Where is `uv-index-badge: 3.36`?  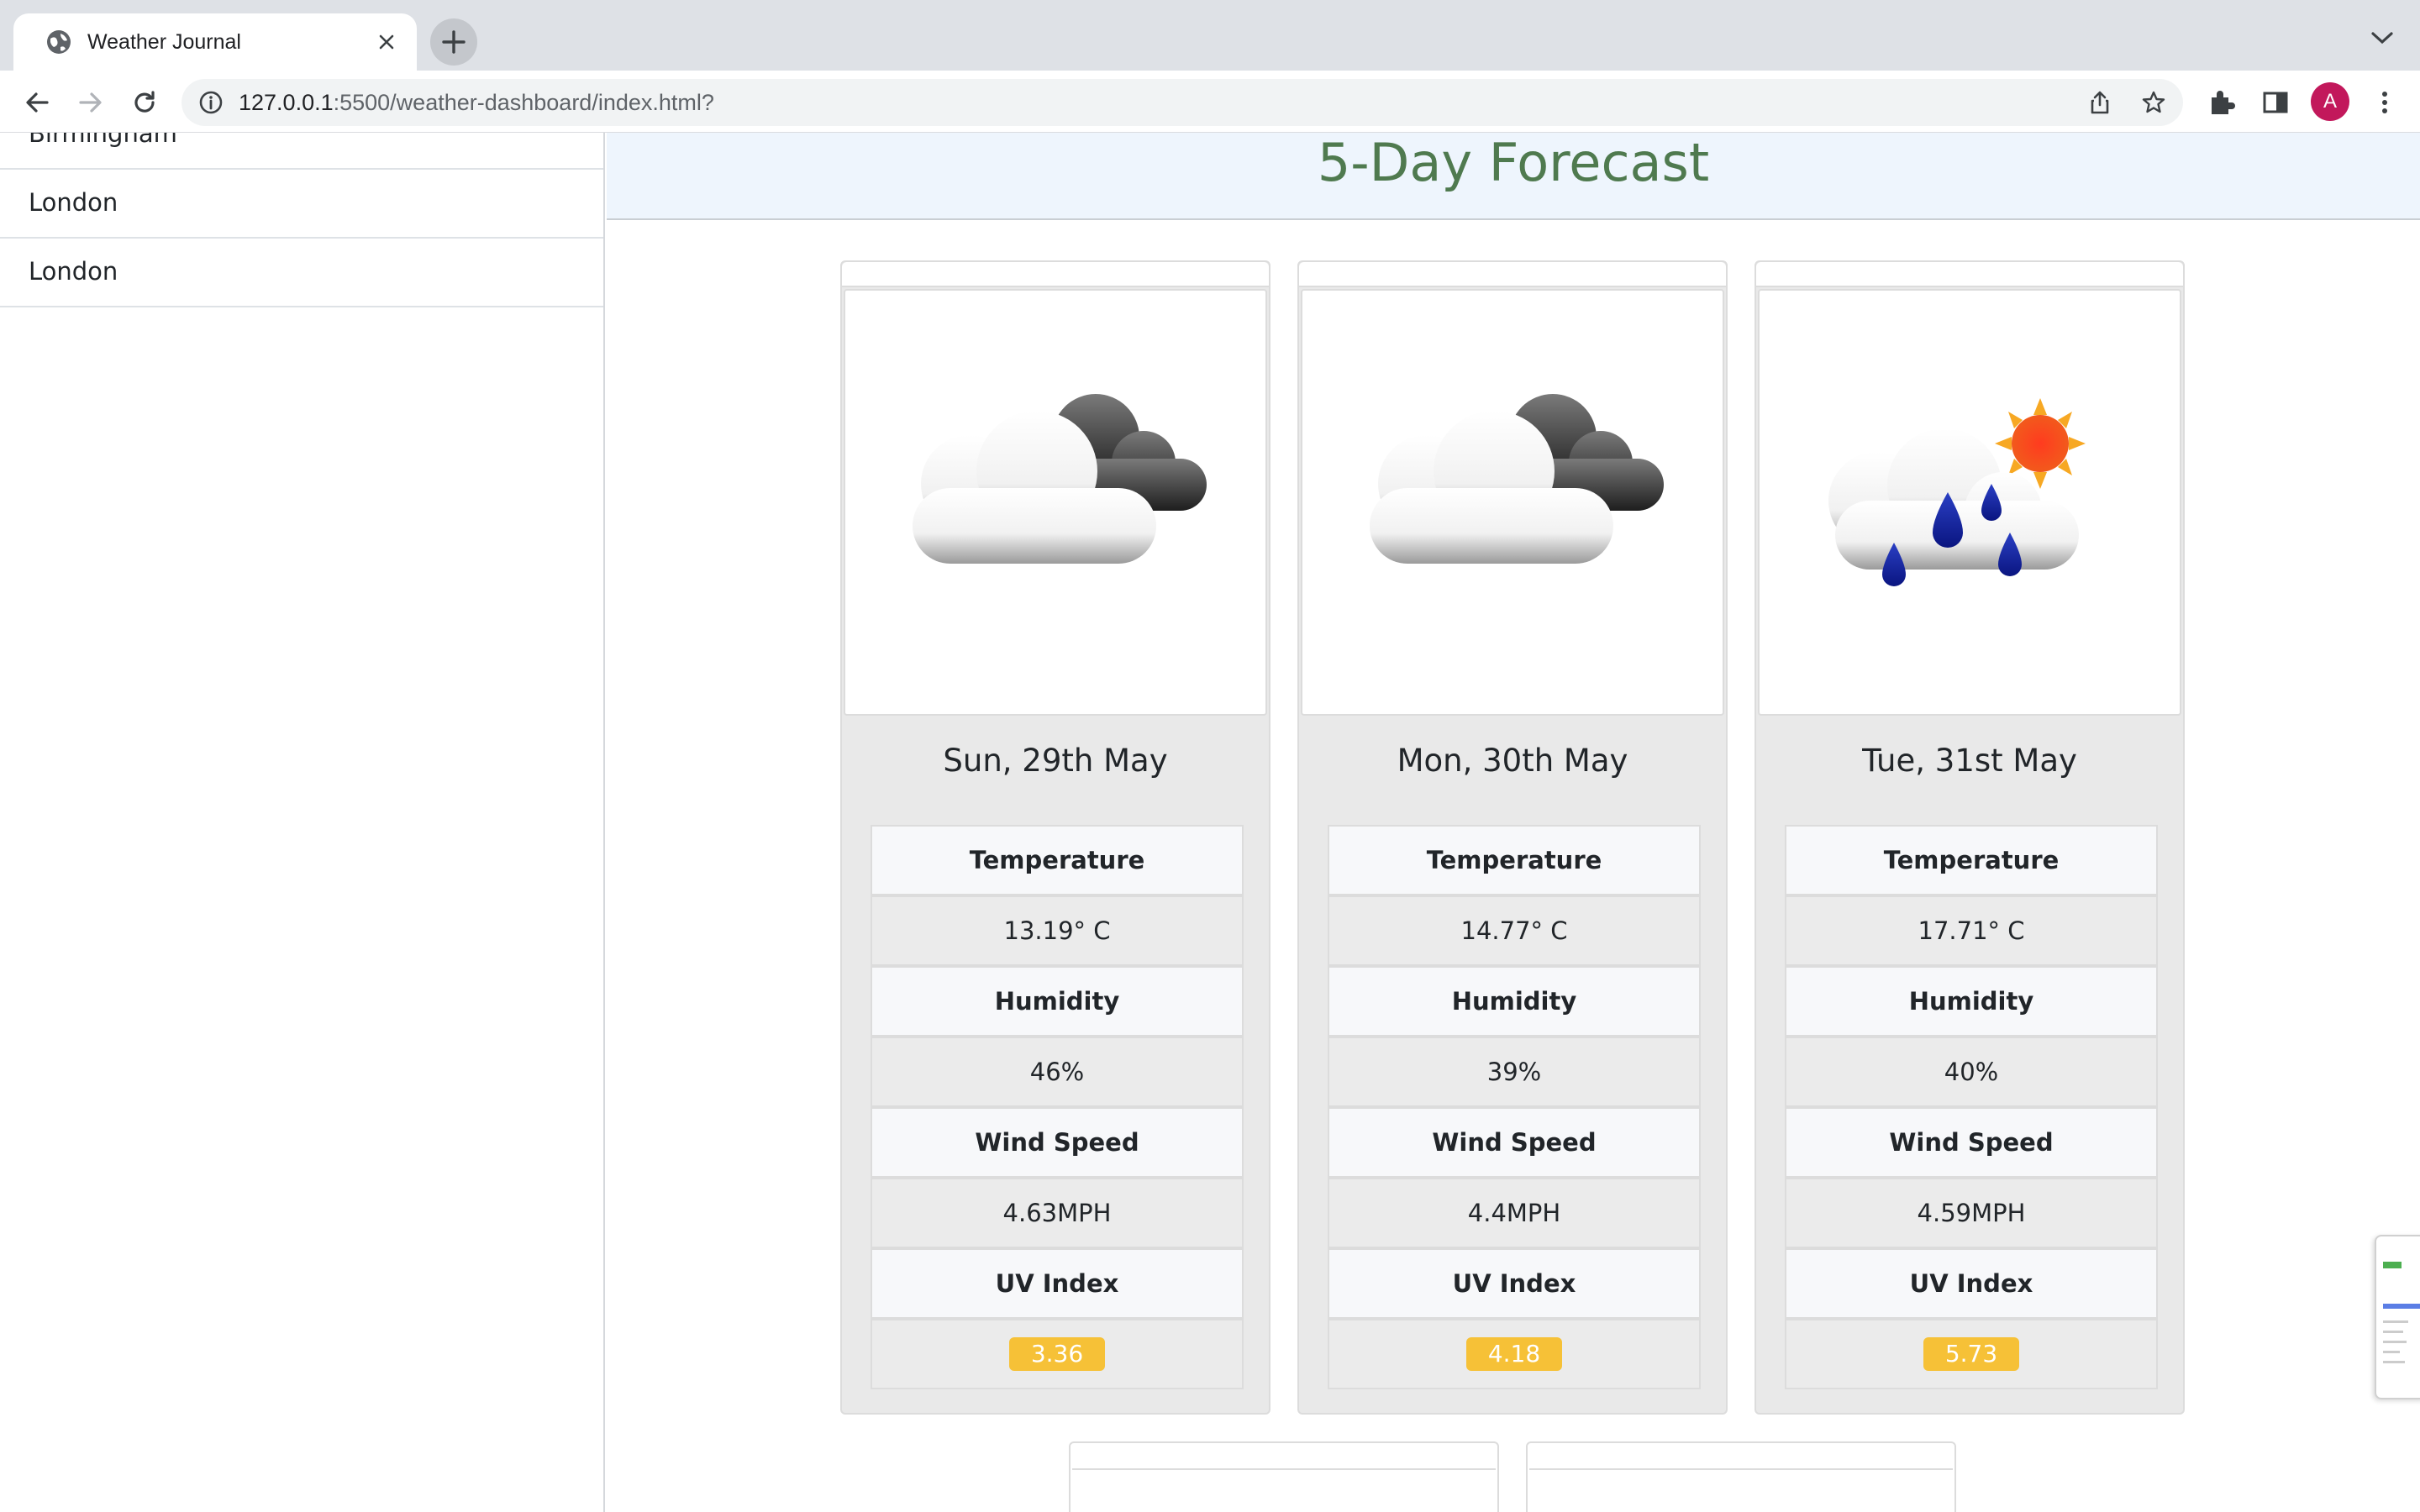 uv-index-badge: 3.36 is located at coordinates (1057, 1354).